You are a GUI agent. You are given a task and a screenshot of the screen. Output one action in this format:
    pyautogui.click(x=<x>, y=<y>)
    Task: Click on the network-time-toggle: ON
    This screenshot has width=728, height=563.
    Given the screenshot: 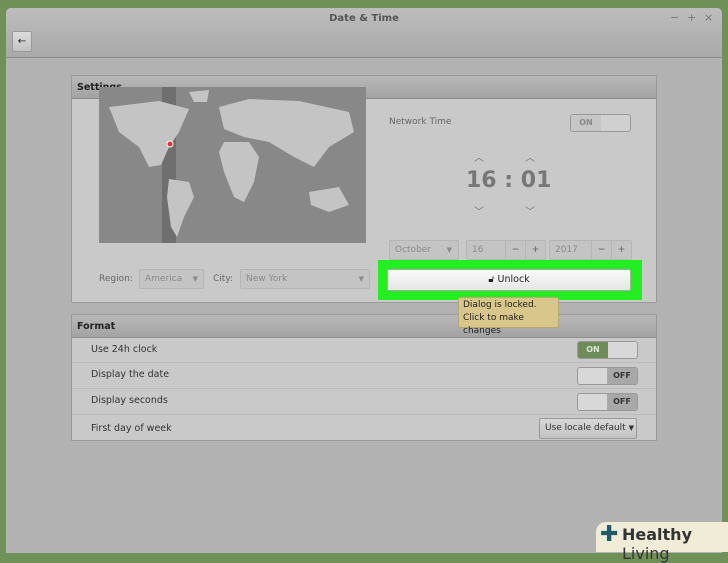 What is the action you would take?
    pyautogui.click(x=600, y=123)
    